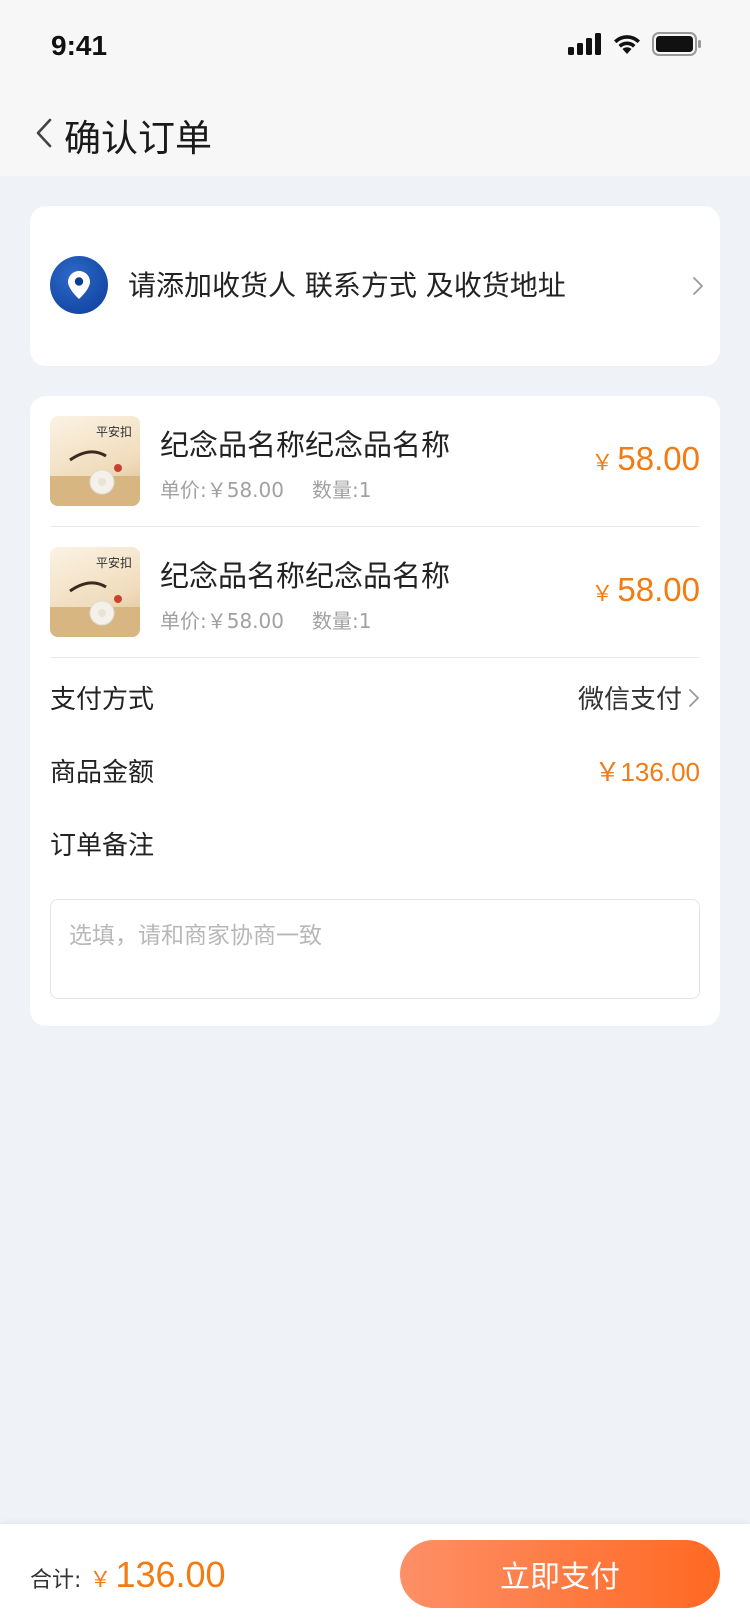 Image resolution: width=750 pixels, height=1624 pixels. I want to click on goods-amount-label: 商品金额, so click(102, 773).